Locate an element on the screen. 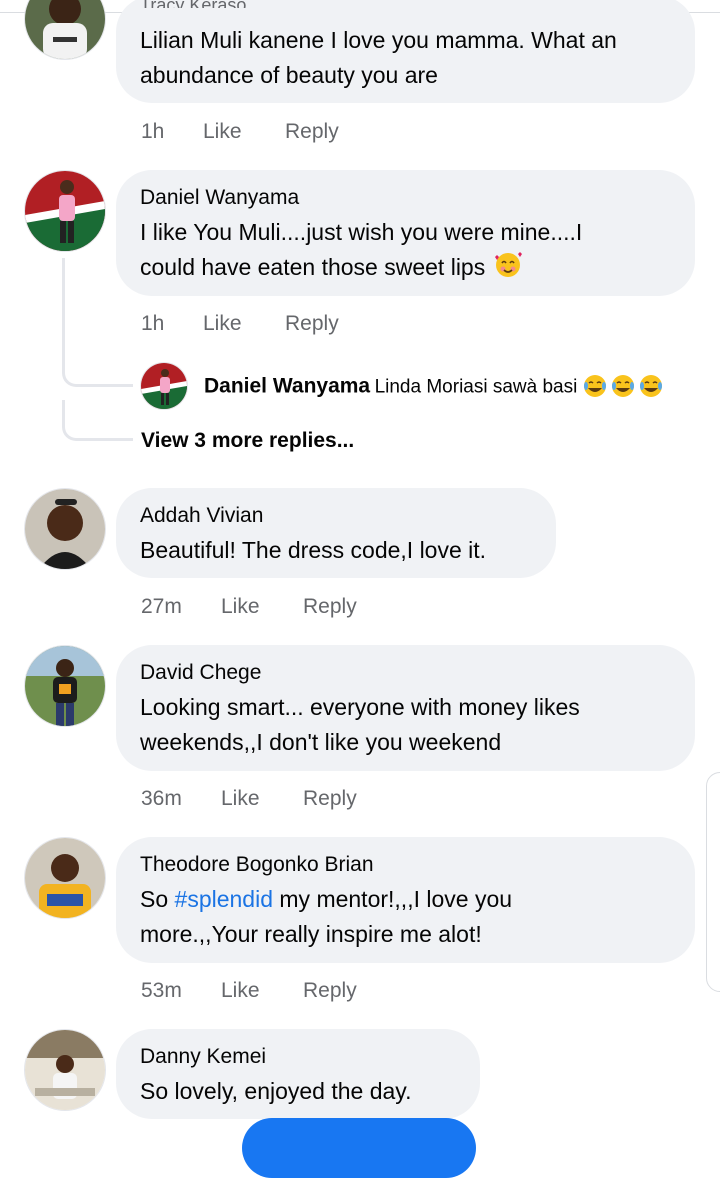  comment-text-fragment: So is located at coordinates (157, 899).